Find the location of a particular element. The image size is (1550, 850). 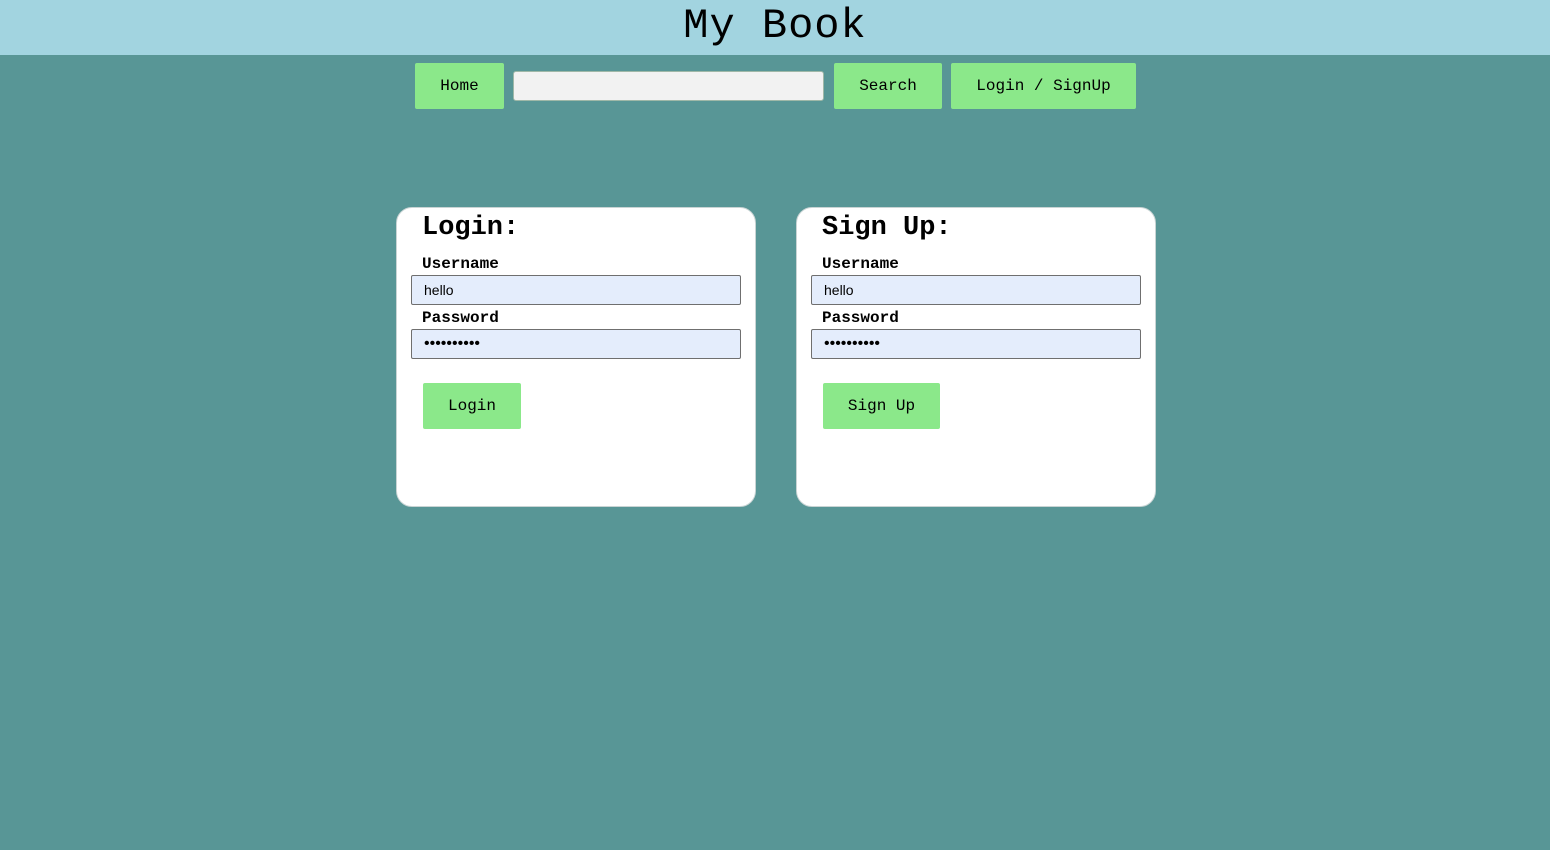

site-header: My Book is located at coordinates (775, 27).